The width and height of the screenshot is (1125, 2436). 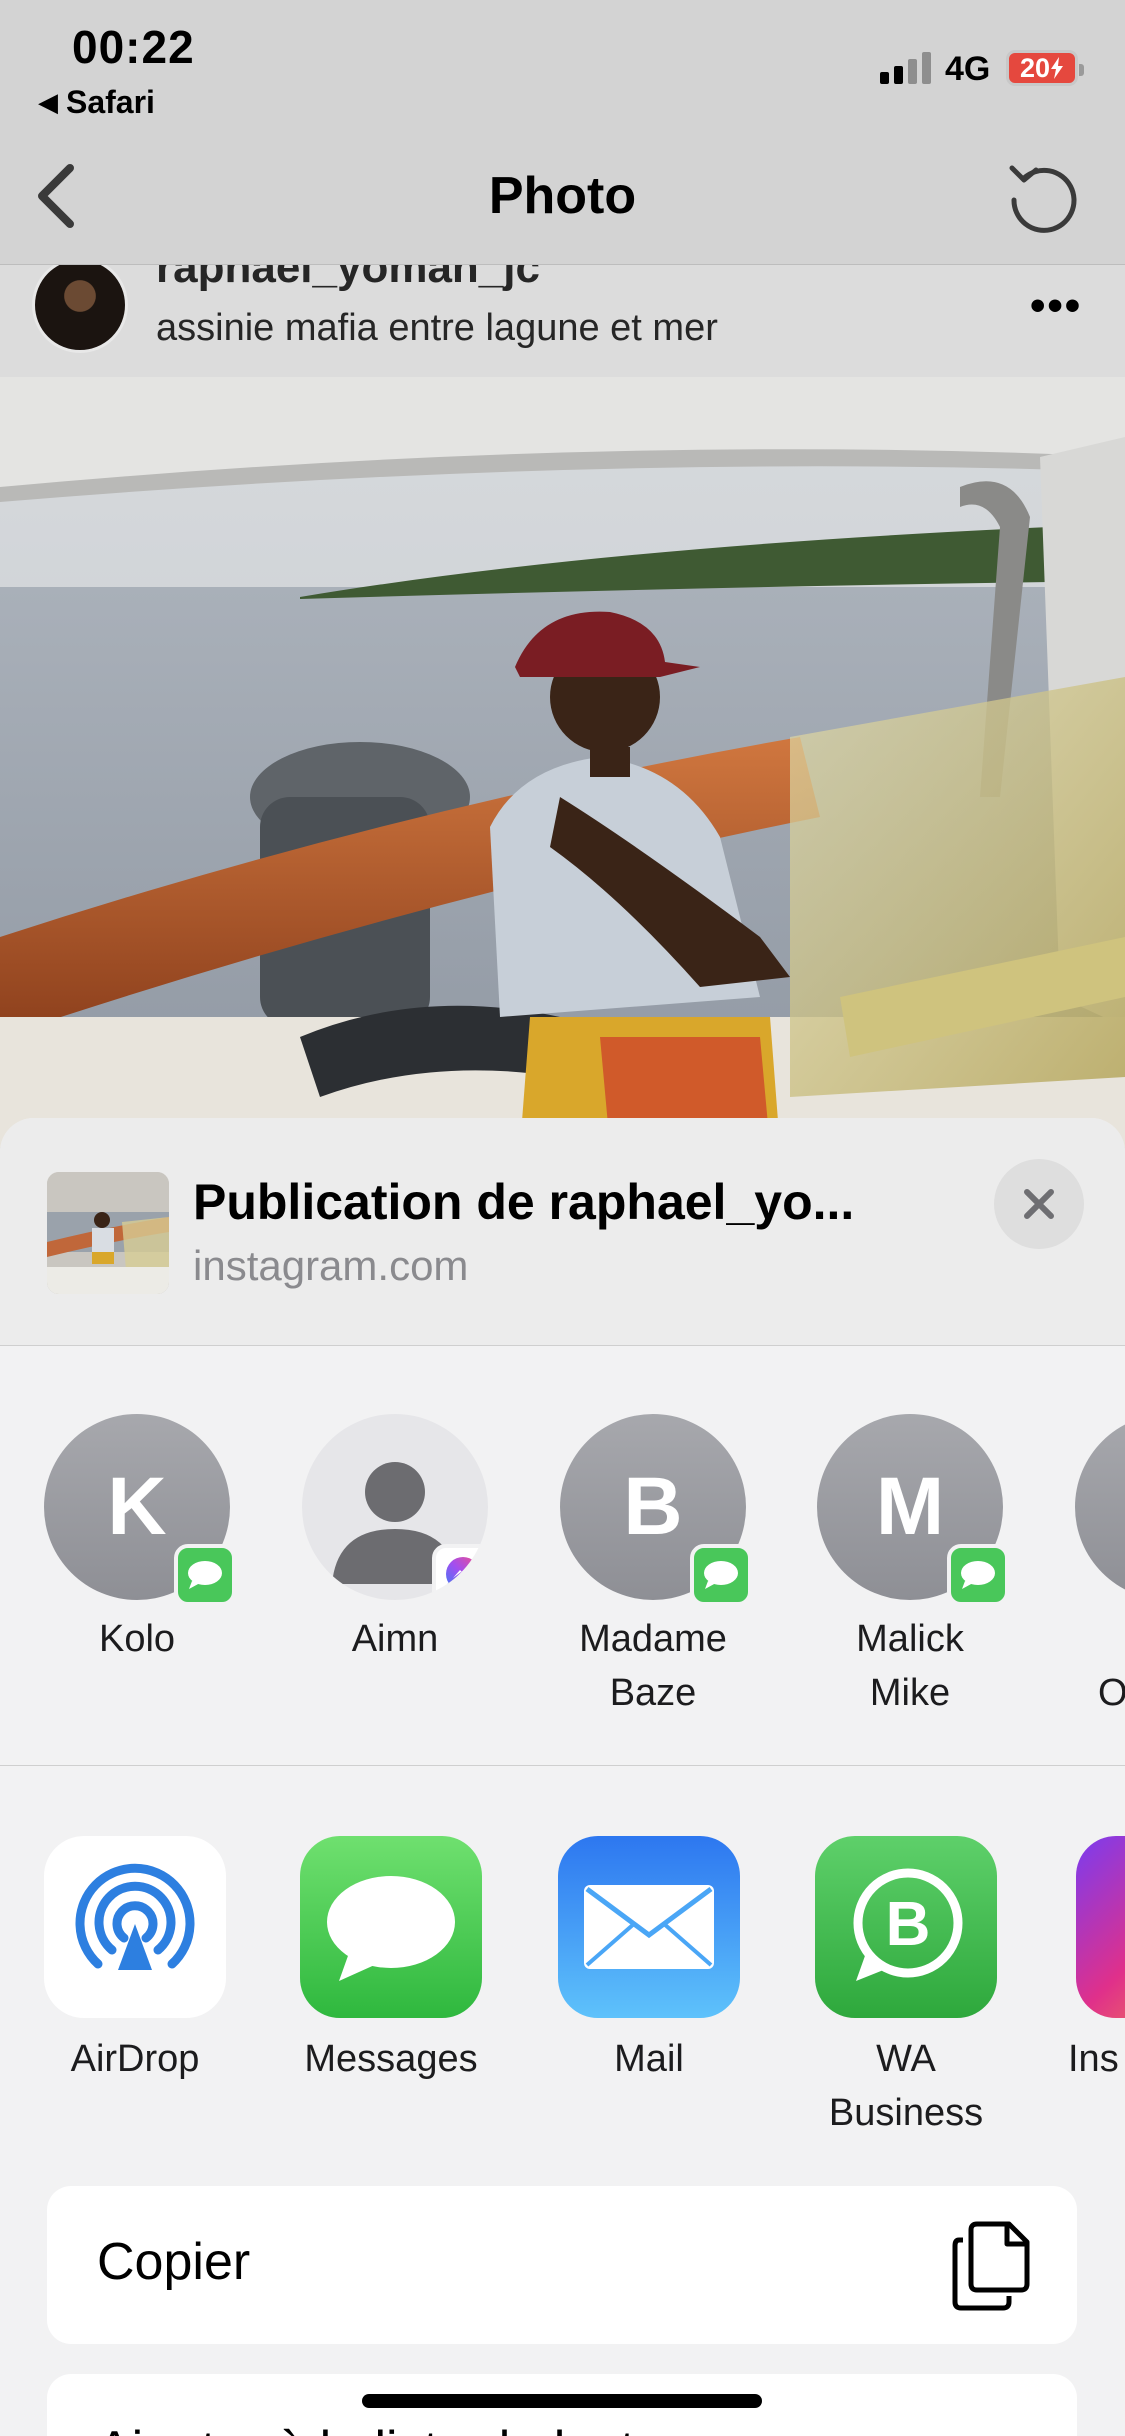 I want to click on app-name: WA Business, so click(x=906, y=2086).